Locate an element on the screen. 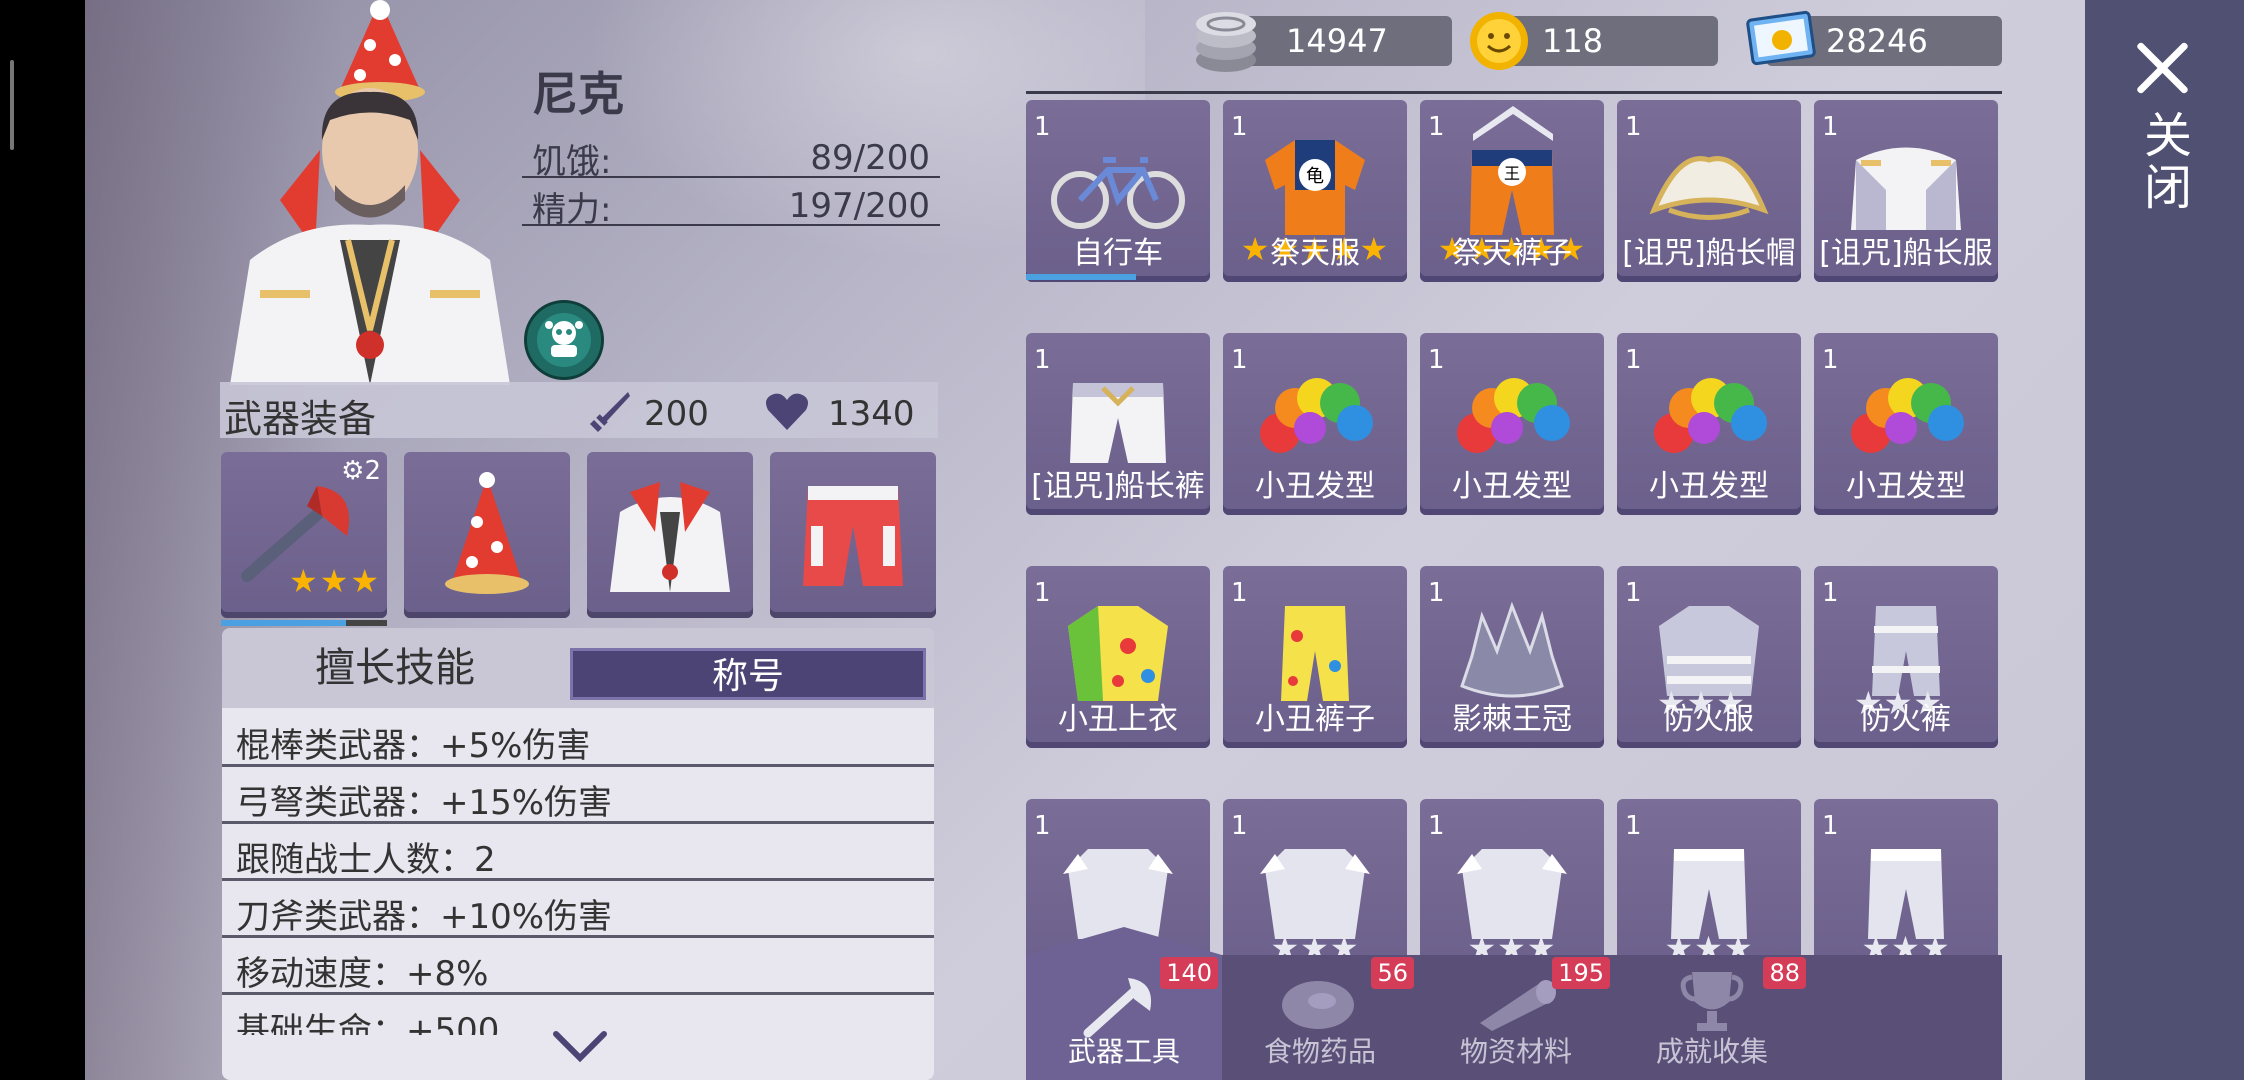 The height and width of the screenshot is (1080, 2244). clown-pants-icon is located at coordinates (853, 536).